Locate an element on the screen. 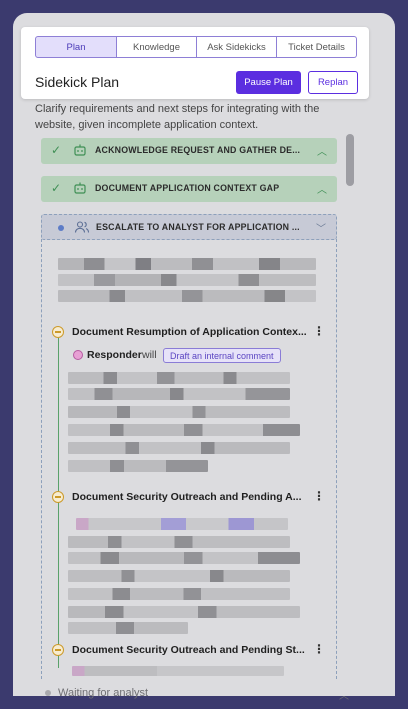 The height and width of the screenshot is (709, 408). pause-plan-button: Pause Plan is located at coordinates (268, 82).